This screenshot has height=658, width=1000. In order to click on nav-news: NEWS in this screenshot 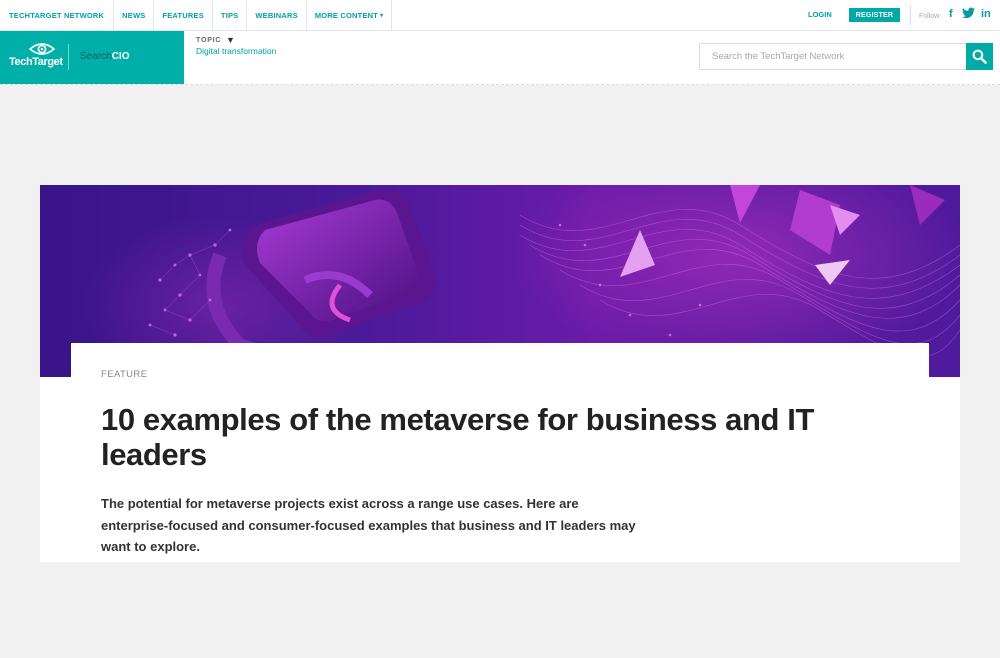, I will do `click(133, 15)`.